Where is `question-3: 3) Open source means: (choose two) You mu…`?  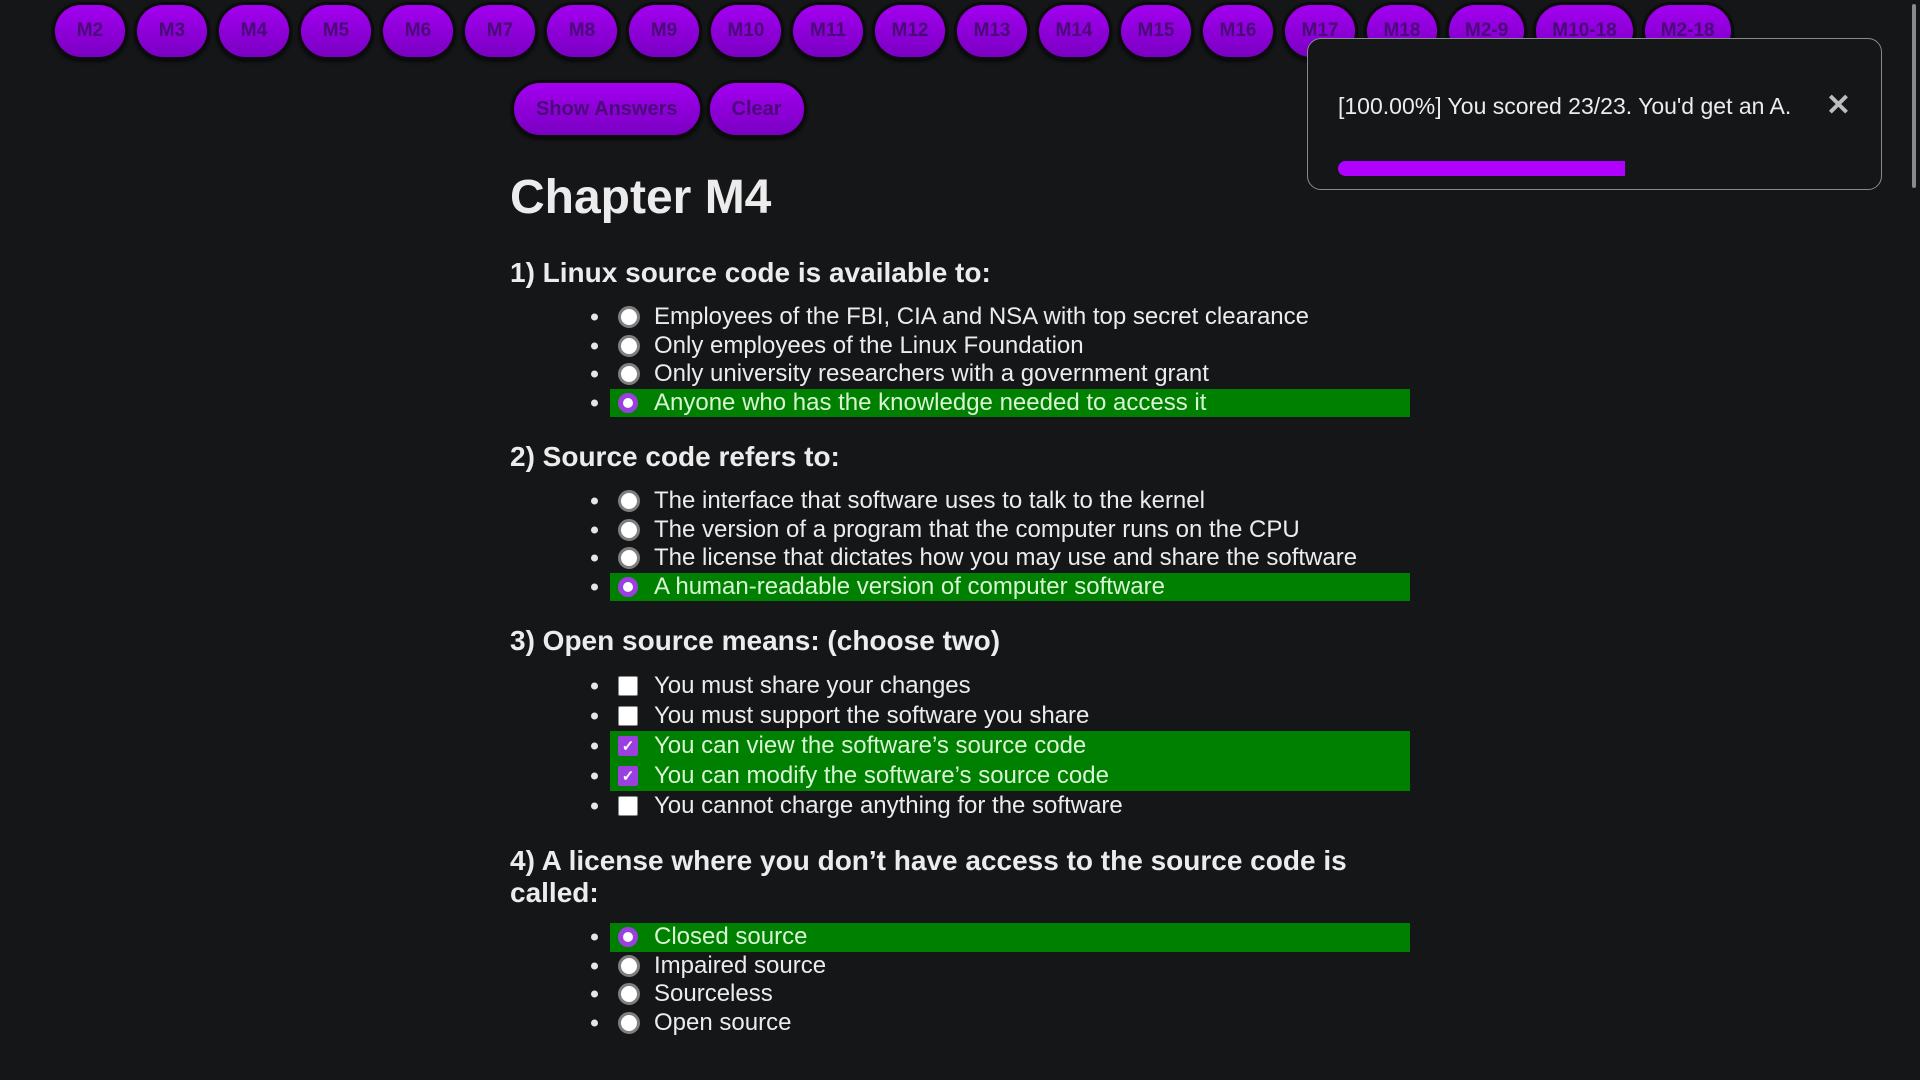 question-3: 3) Open source means: (choose two) You mu… is located at coordinates (960, 723).